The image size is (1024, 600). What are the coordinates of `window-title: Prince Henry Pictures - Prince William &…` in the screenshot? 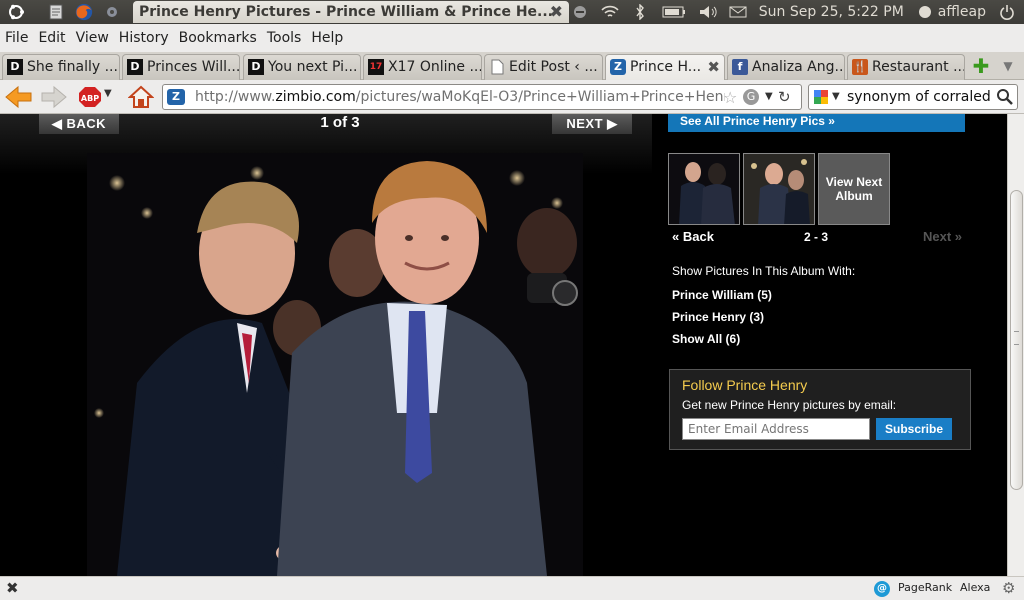 It's located at (351, 12).